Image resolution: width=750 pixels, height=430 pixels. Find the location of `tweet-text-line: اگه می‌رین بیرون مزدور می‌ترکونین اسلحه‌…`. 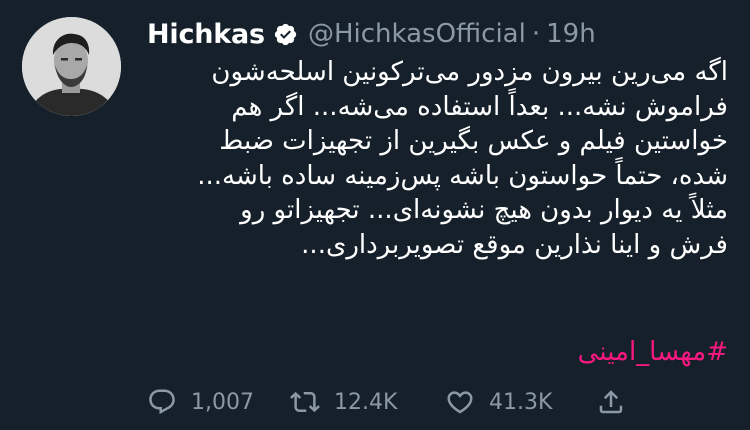

tweet-text-line: اگه می‌رین بیرون مزدور می‌ترکونین اسلحه‌… is located at coordinates (469, 72).